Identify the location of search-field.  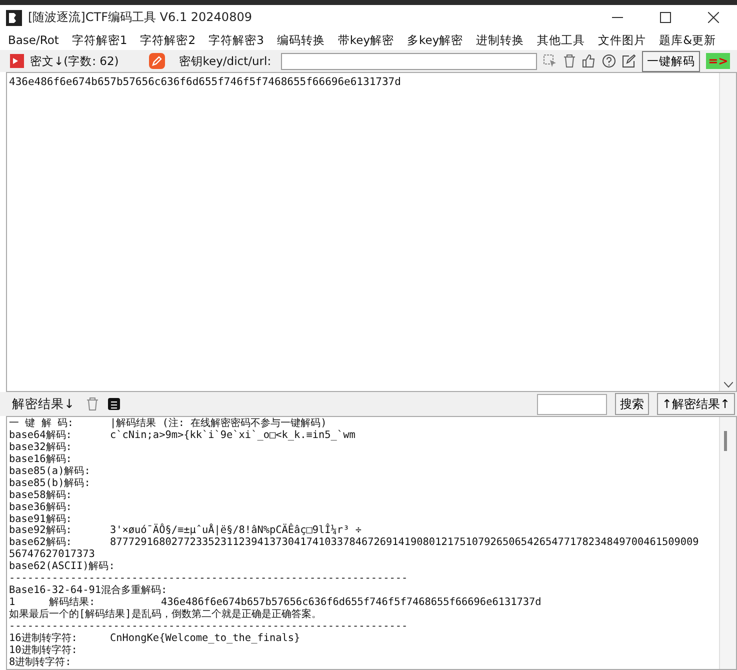
(571, 404).